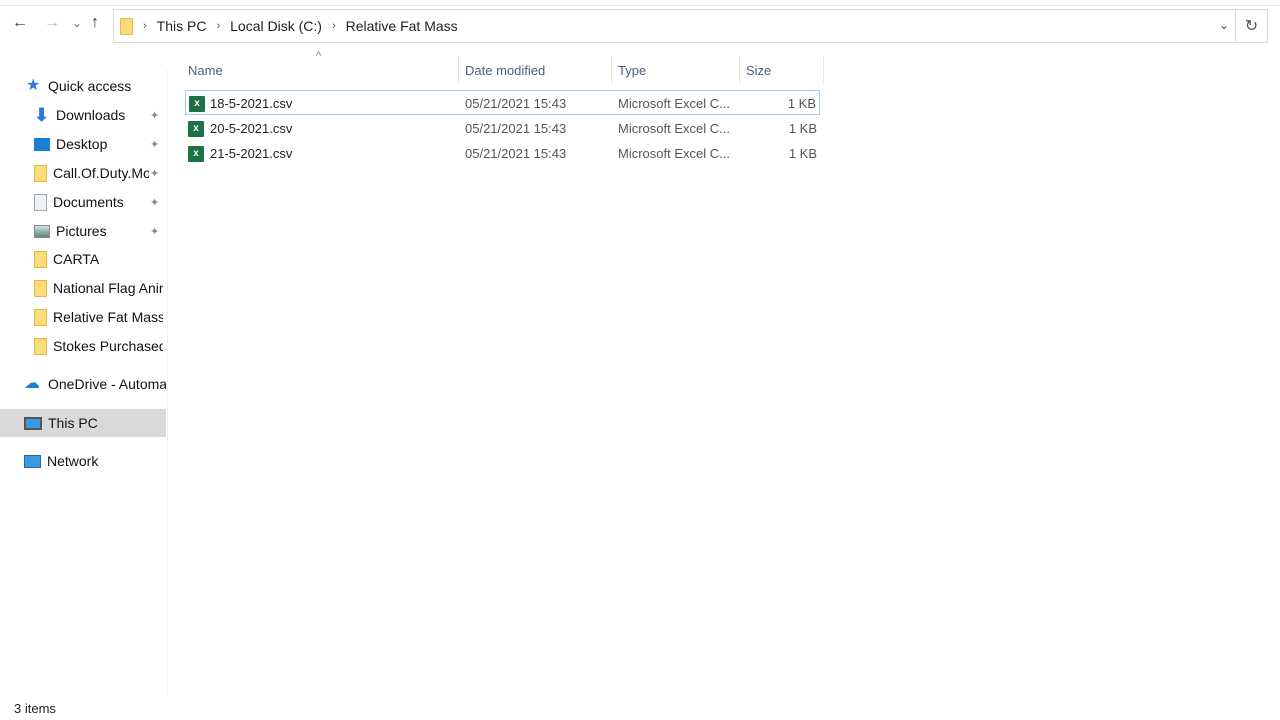 The image size is (1280, 720). Describe the element at coordinates (33, 85) in the screenshot. I see `star-icon: ★` at that location.